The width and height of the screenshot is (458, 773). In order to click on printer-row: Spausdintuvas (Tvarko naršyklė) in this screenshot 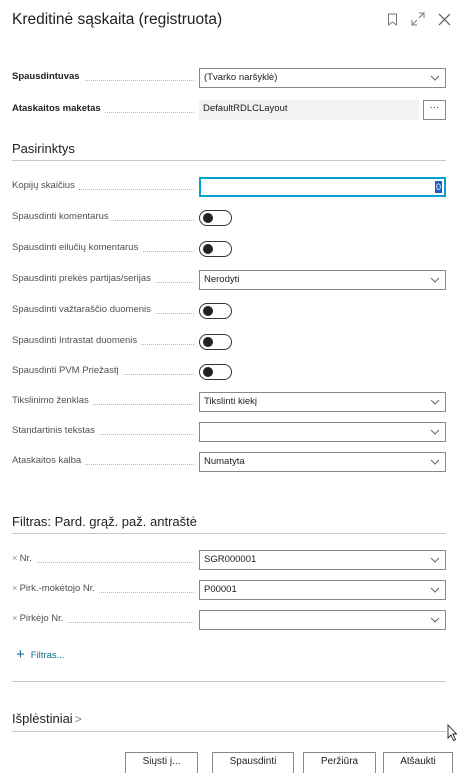, I will do `click(229, 78)`.